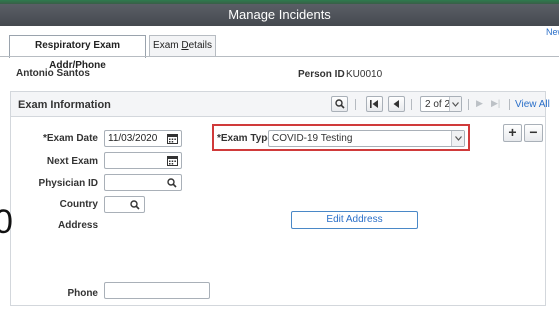 This screenshot has width=559, height=314. I want to click on tab-respiratory-exam-addr-phone: Respiratory Exam Addr/Phone, so click(77, 53).